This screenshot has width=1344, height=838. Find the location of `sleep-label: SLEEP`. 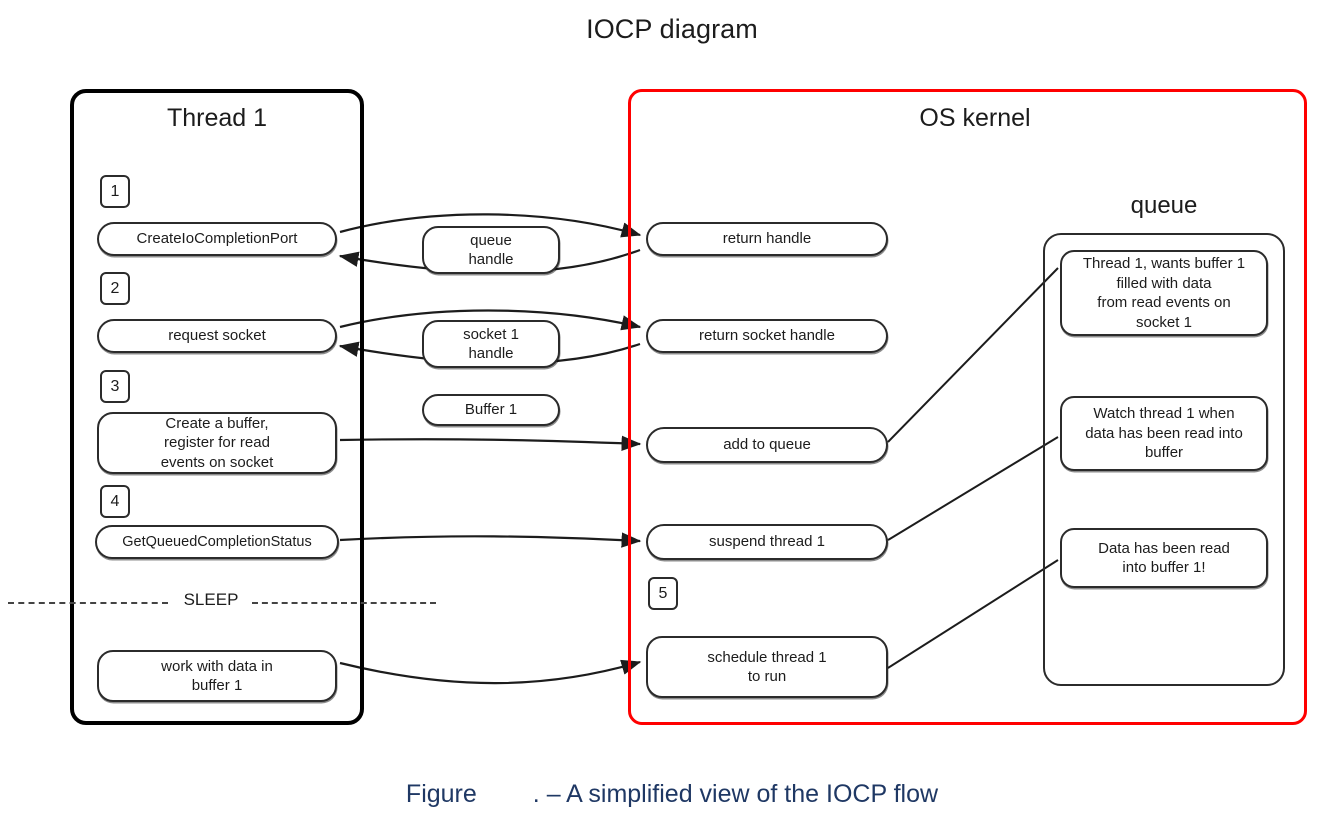

sleep-label: SLEEP is located at coordinates (211, 600).